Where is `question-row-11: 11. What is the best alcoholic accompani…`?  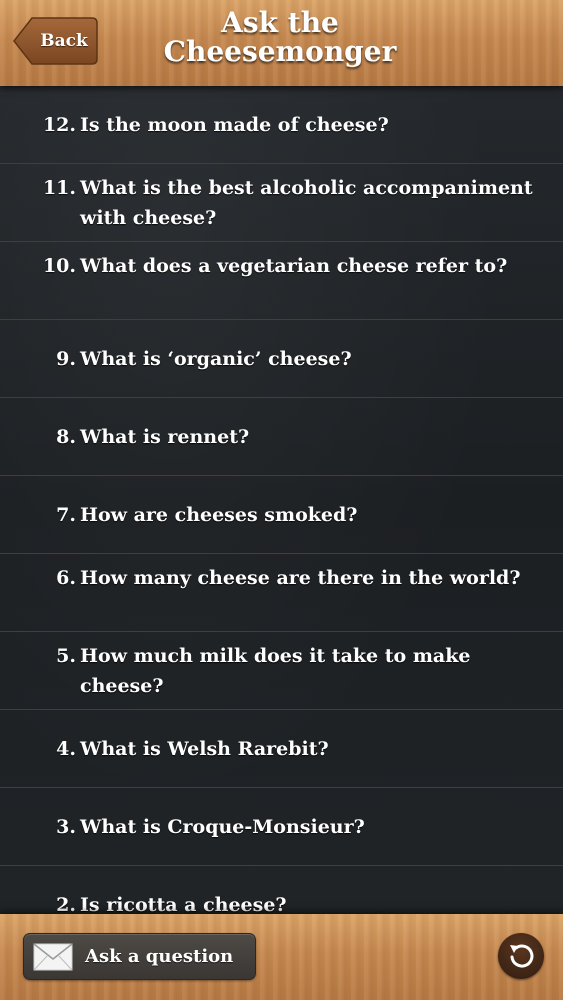 question-row-11: 11. What is the best alcoholic accompani… is located at coordinates (281, 203).